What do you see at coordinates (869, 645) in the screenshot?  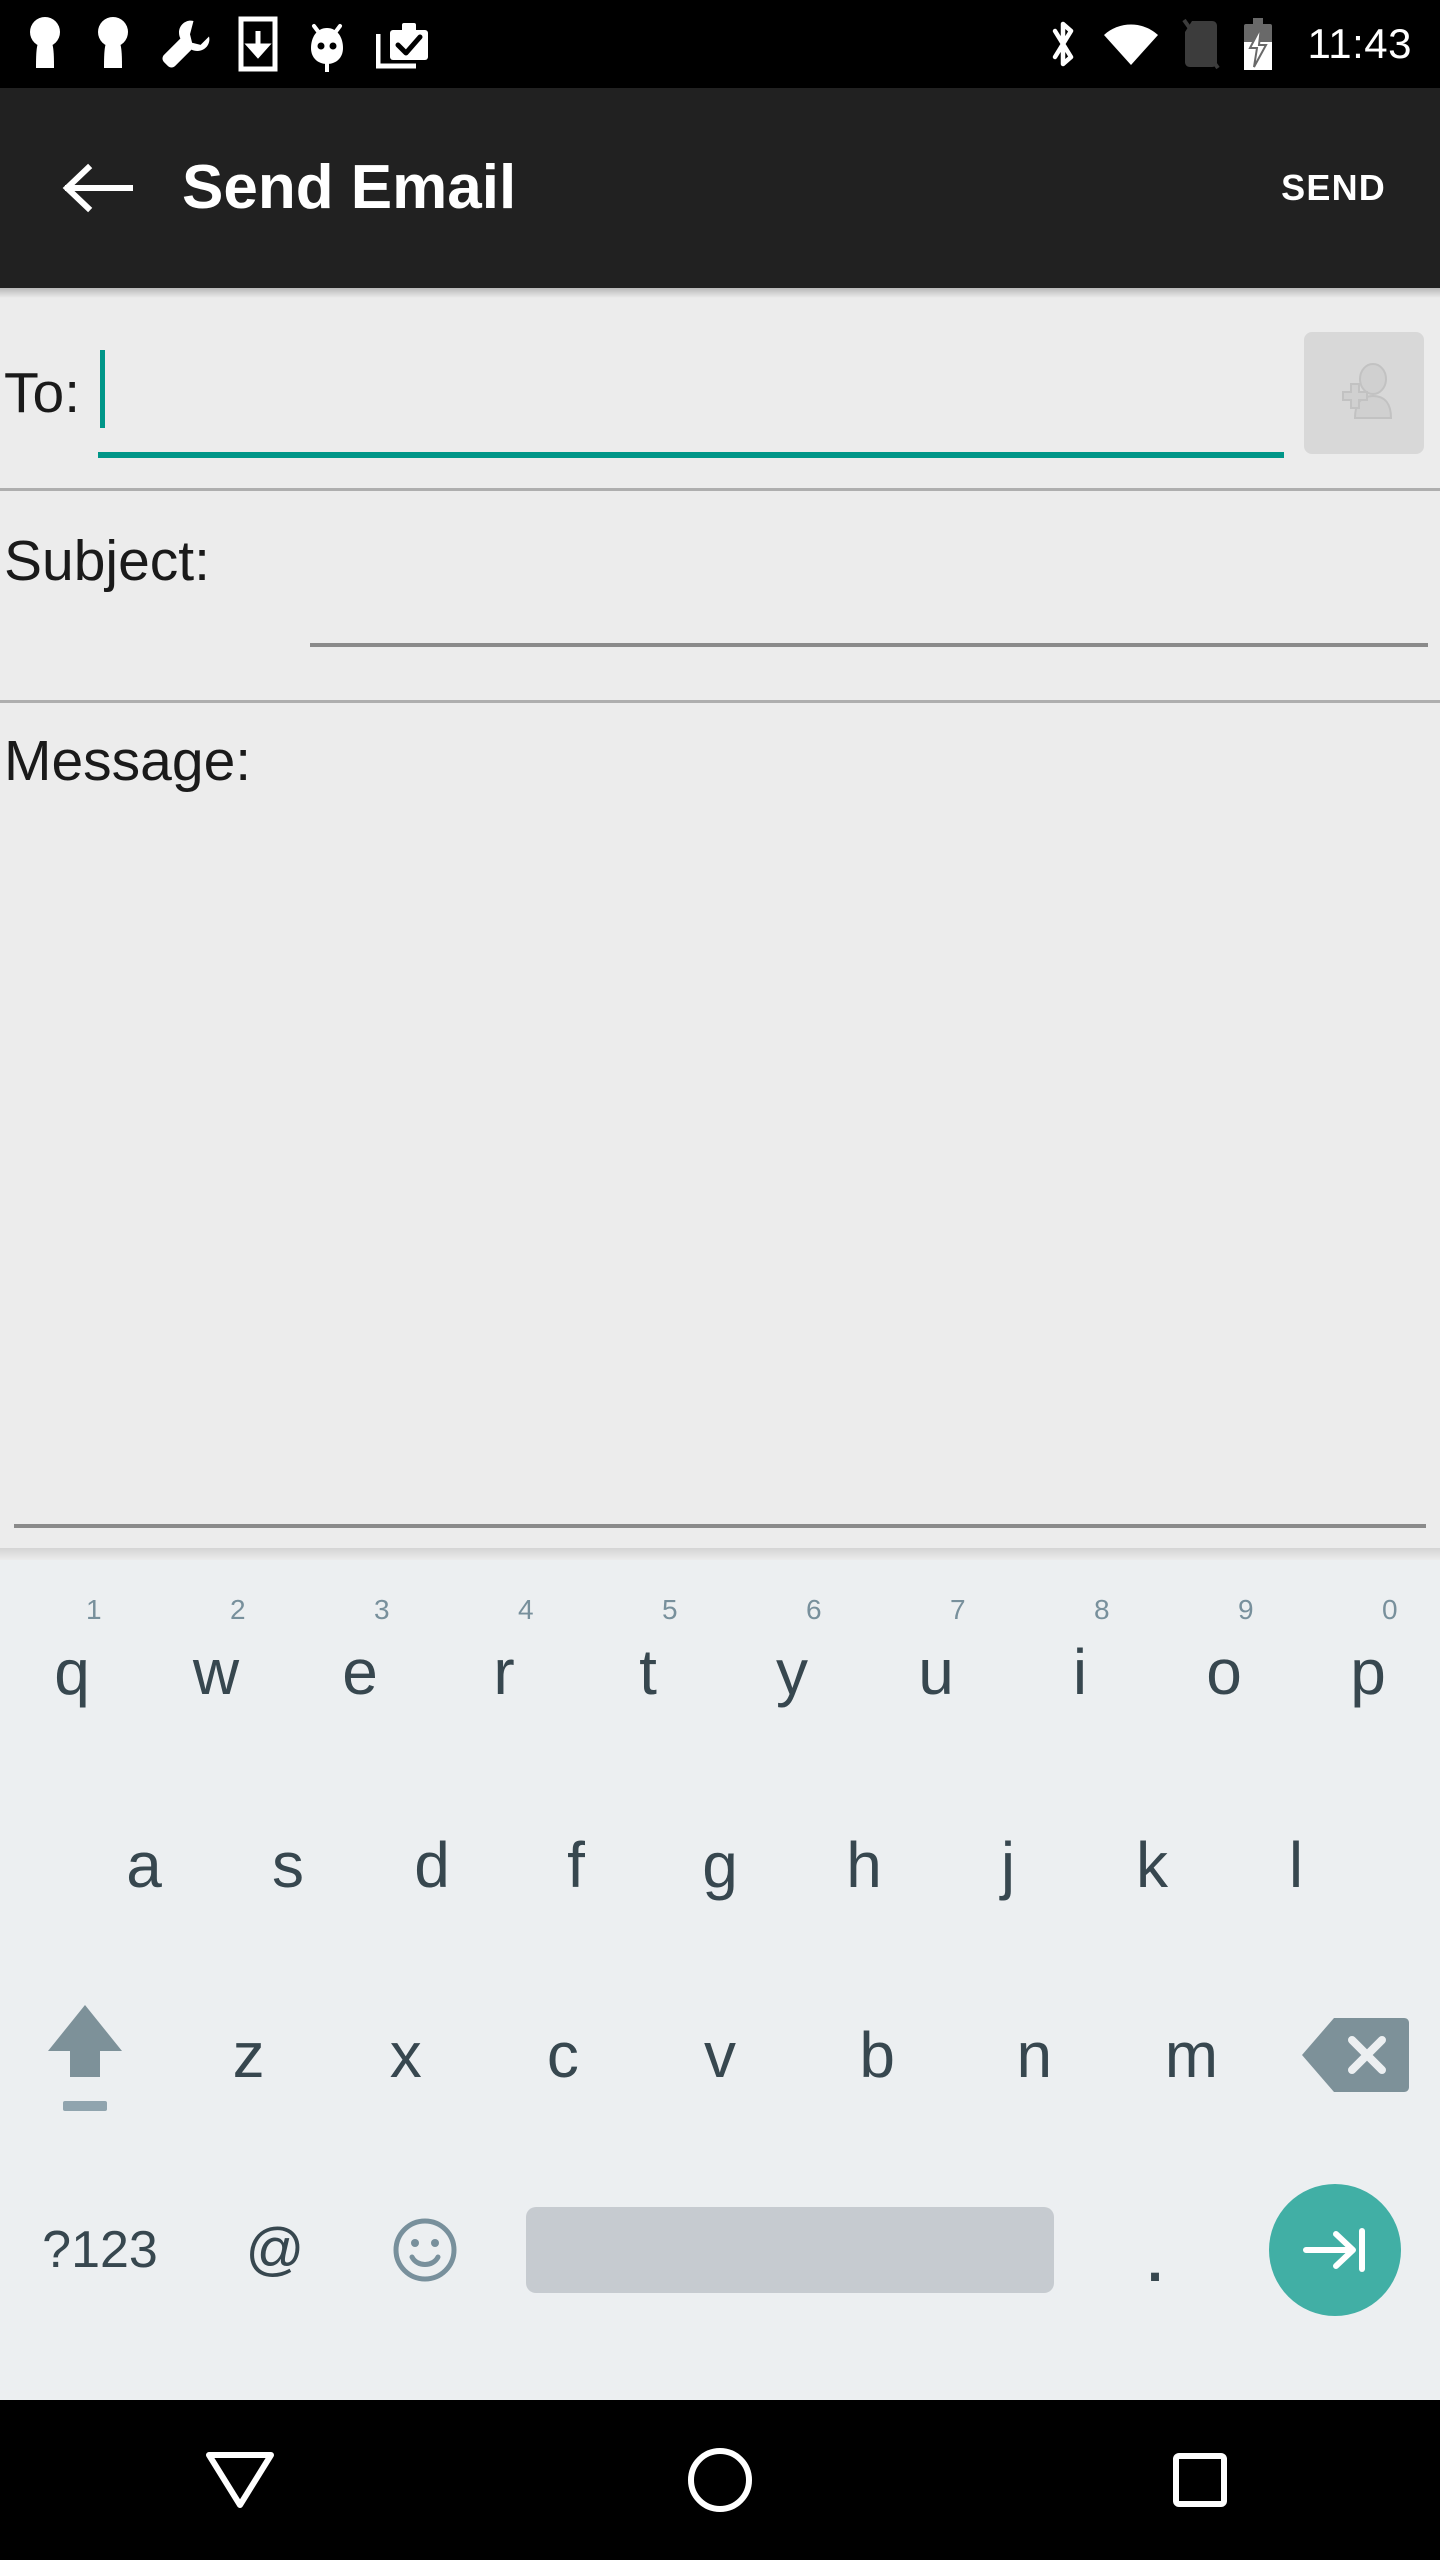 I see `subject-input` at bounding box center [869, 645].